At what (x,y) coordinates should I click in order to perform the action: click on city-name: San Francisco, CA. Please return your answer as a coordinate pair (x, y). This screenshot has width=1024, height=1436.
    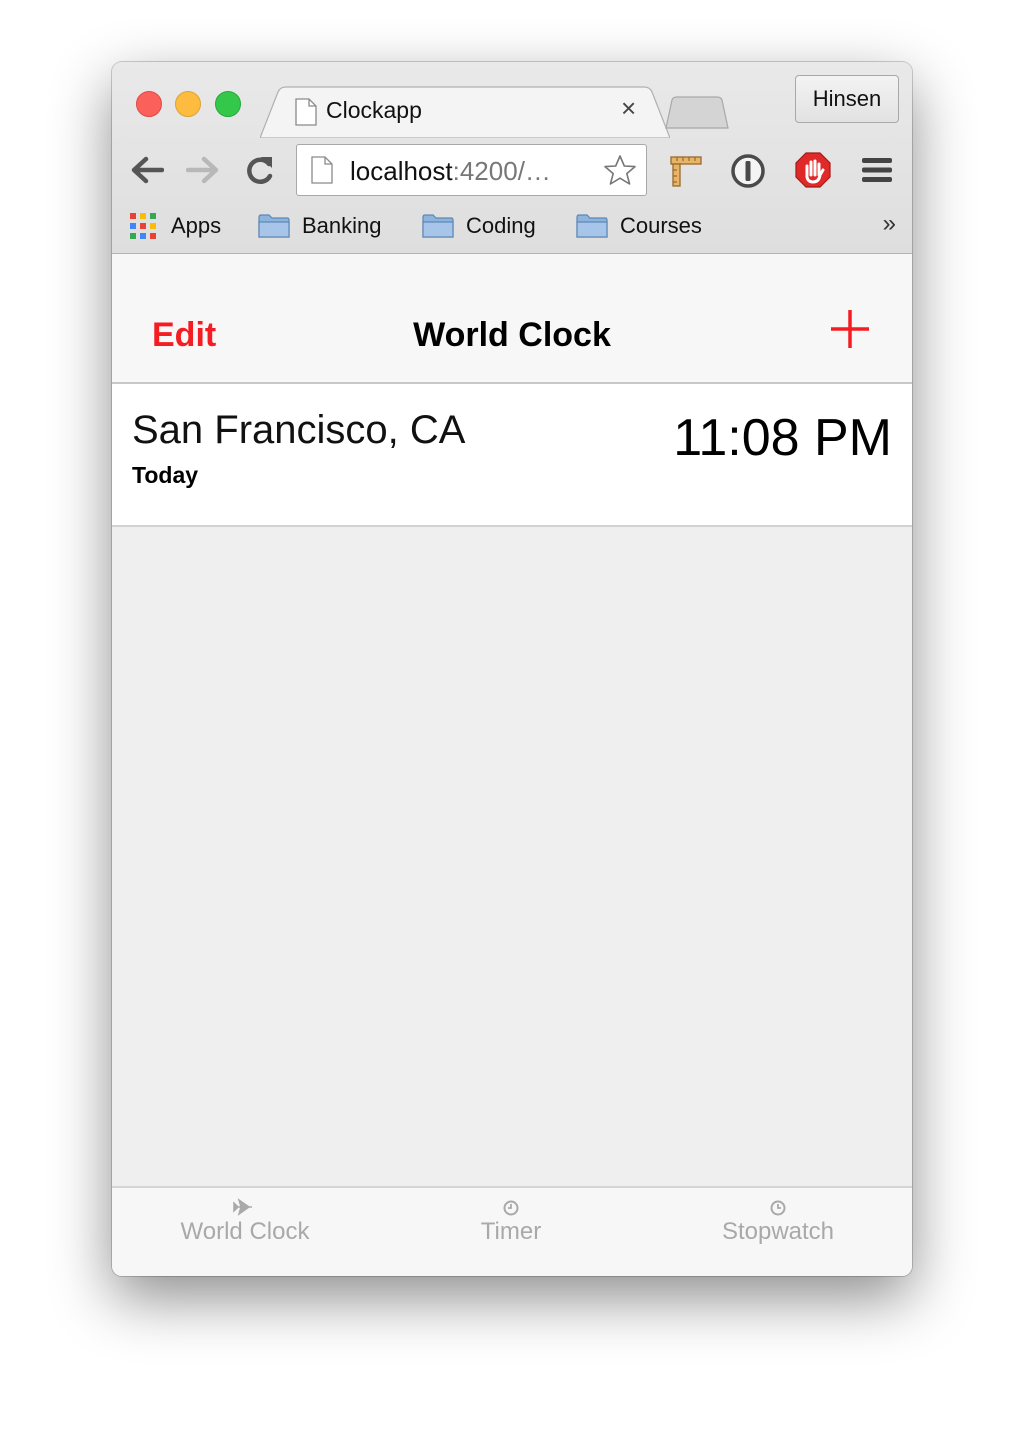
    Looking at the image, I should click on (299, 430).